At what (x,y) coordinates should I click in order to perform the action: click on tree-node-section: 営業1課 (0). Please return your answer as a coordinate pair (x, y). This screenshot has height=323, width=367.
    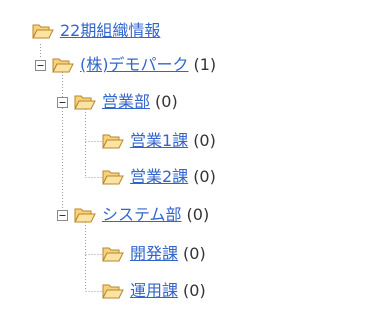
    Looking at the image, I should click on (159, 141).